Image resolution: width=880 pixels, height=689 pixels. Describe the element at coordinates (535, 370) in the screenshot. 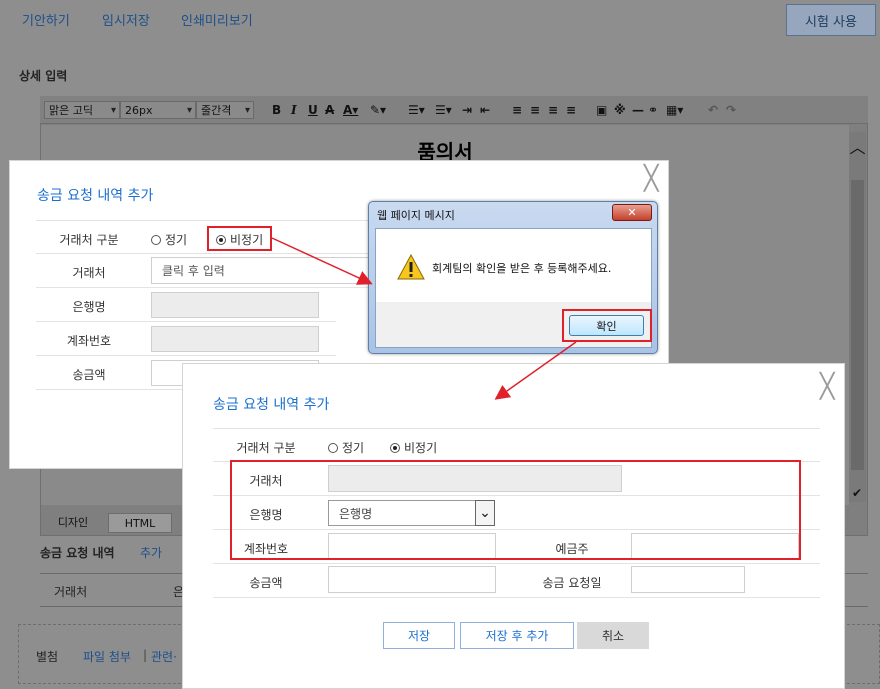

I see `arrow-to-result` at that location.